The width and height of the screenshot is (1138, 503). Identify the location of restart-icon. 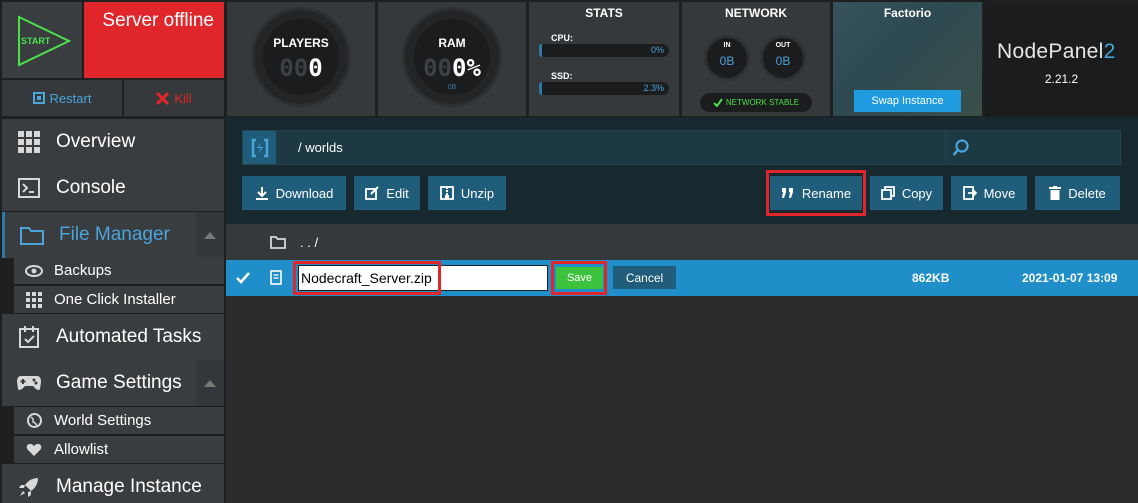
(38, 98).